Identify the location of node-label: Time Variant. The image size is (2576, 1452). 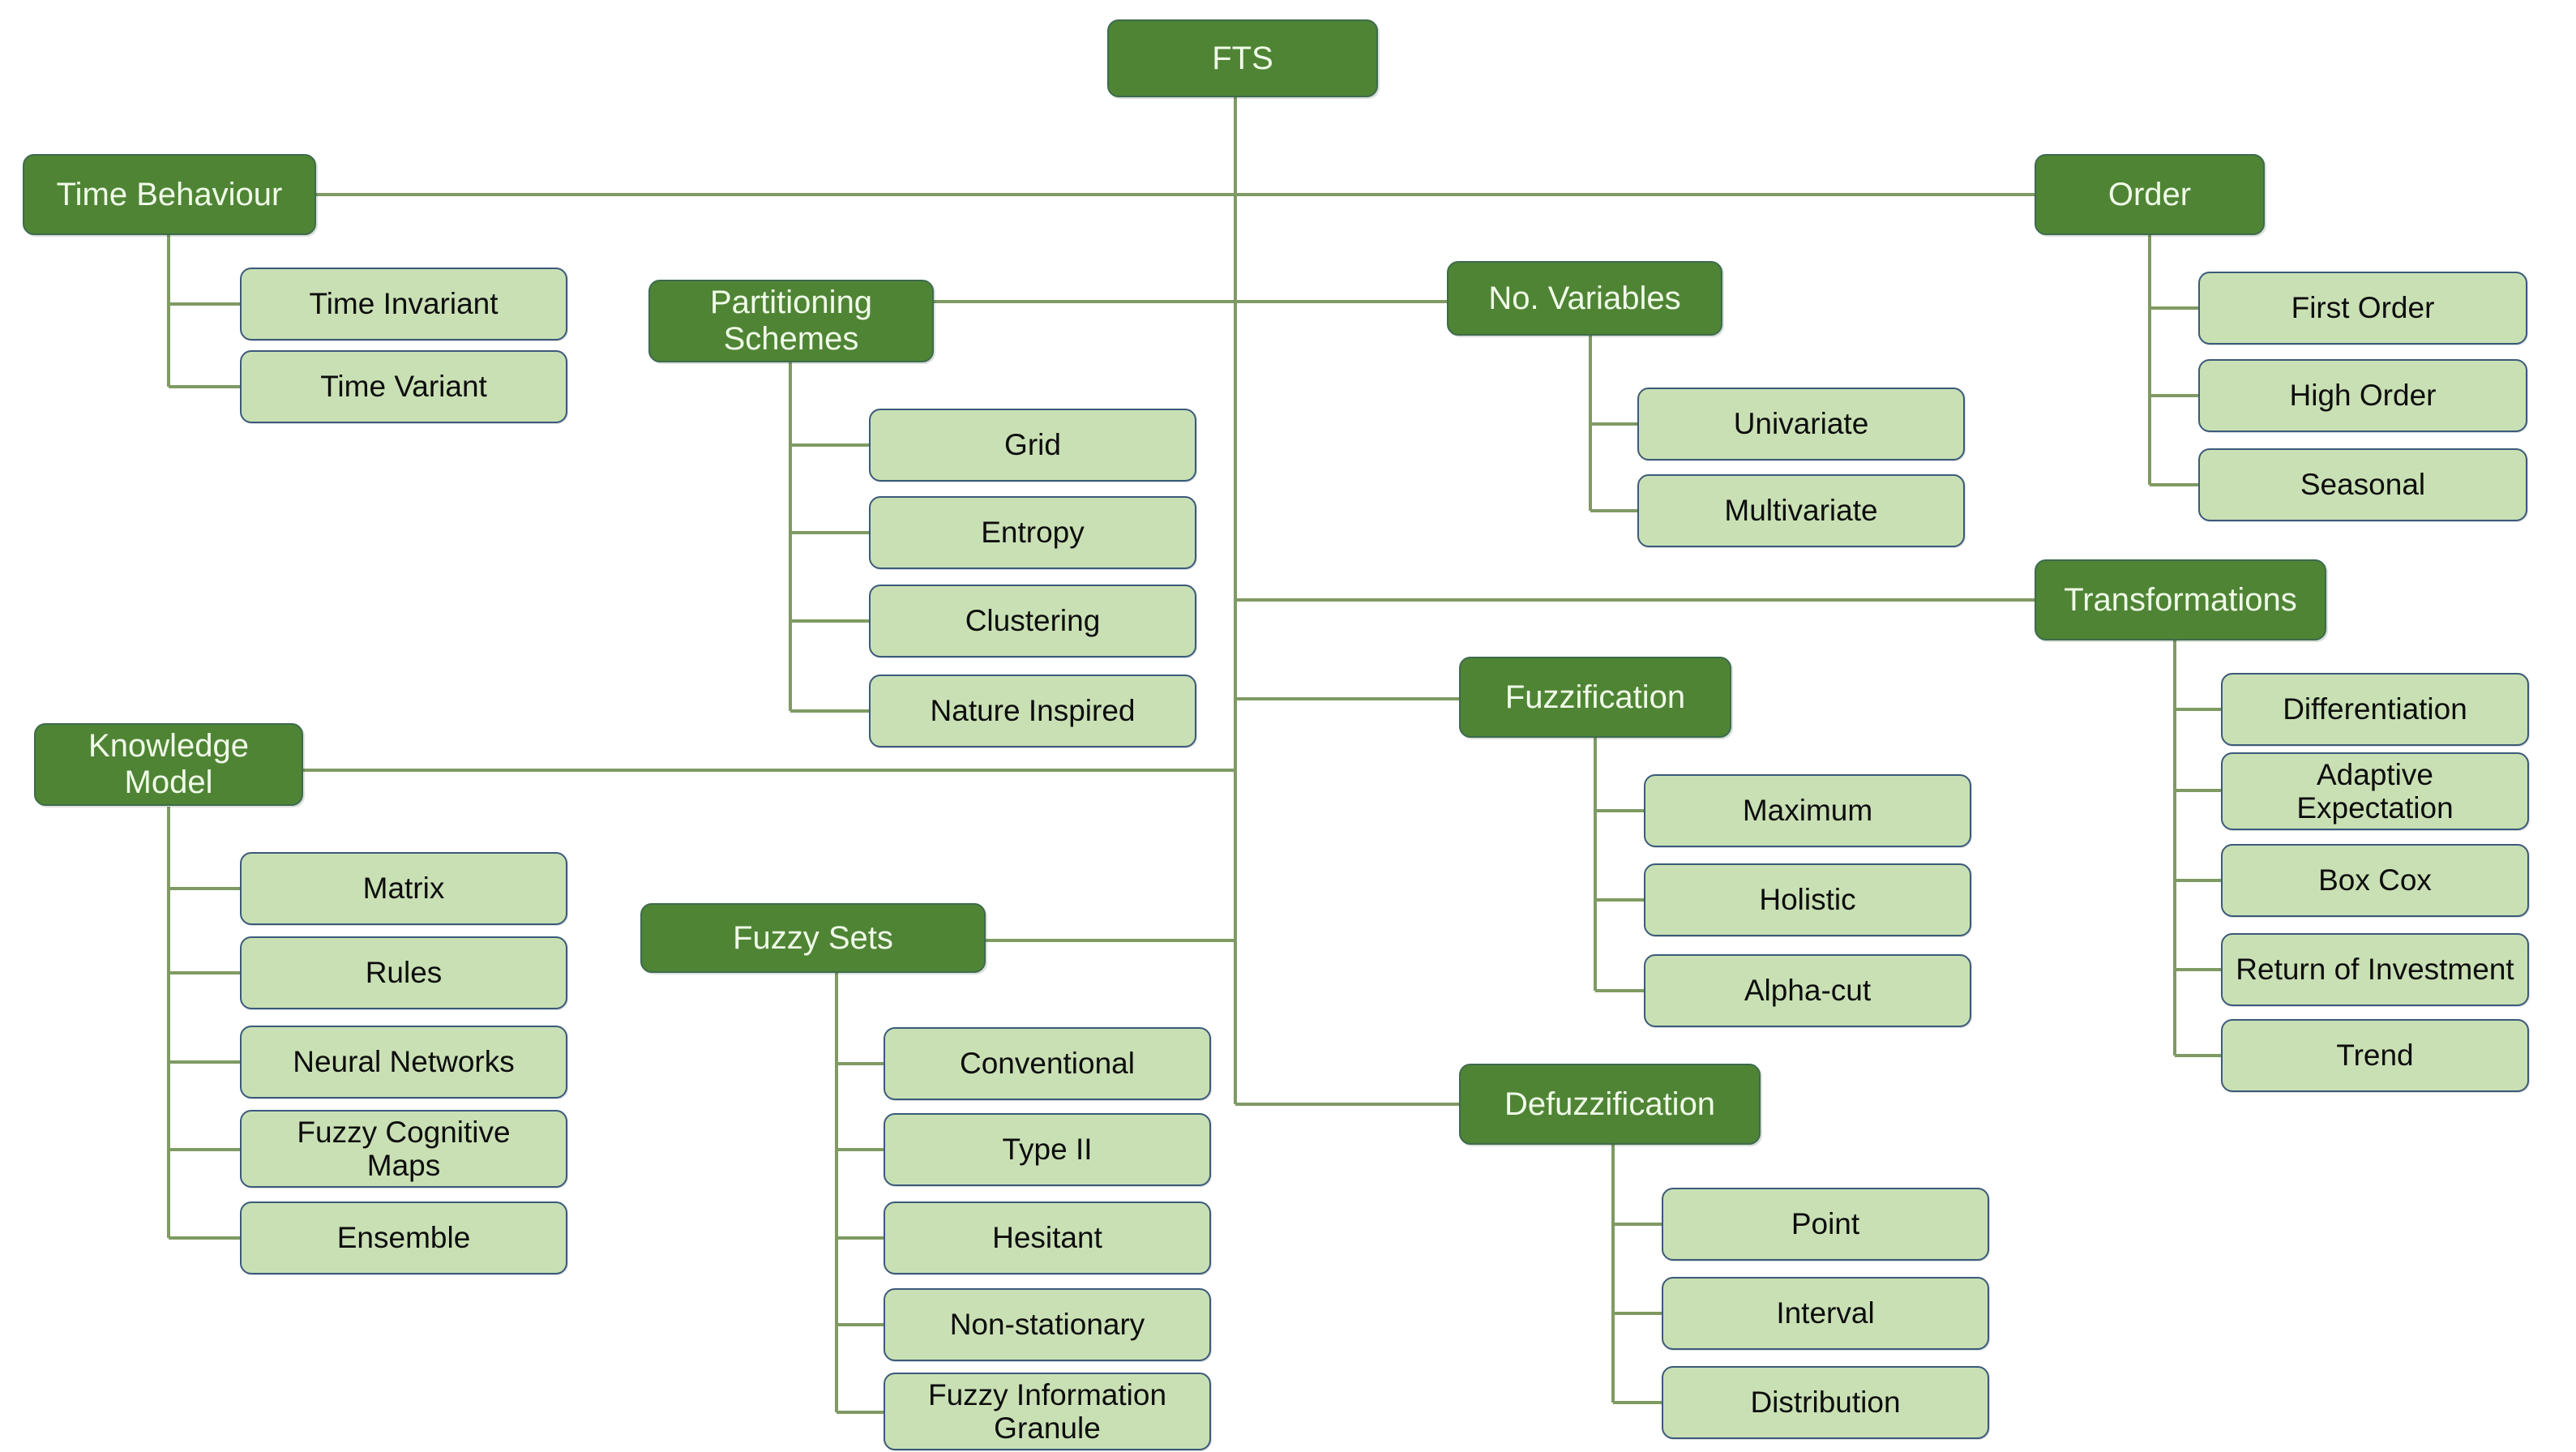
(403, 387).